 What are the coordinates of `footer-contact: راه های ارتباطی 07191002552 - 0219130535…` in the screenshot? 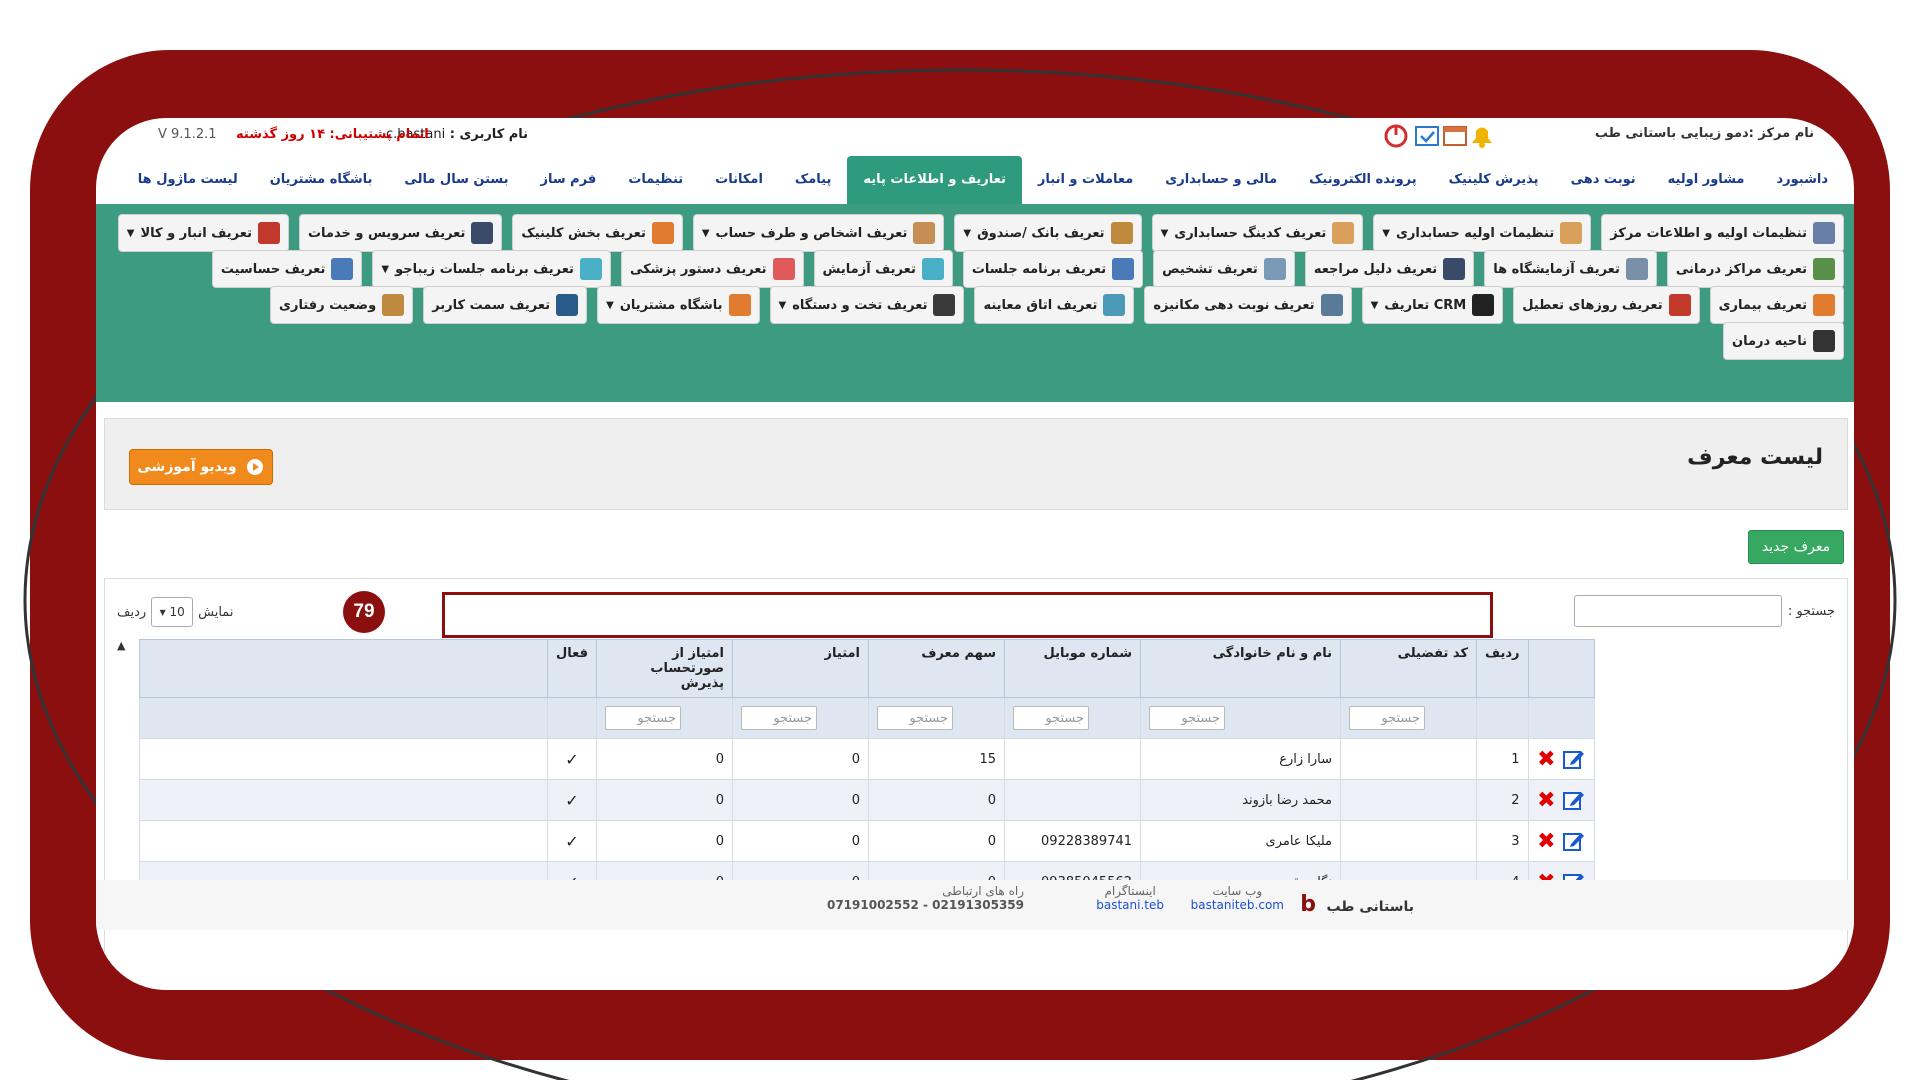 It's located at (925, 898).